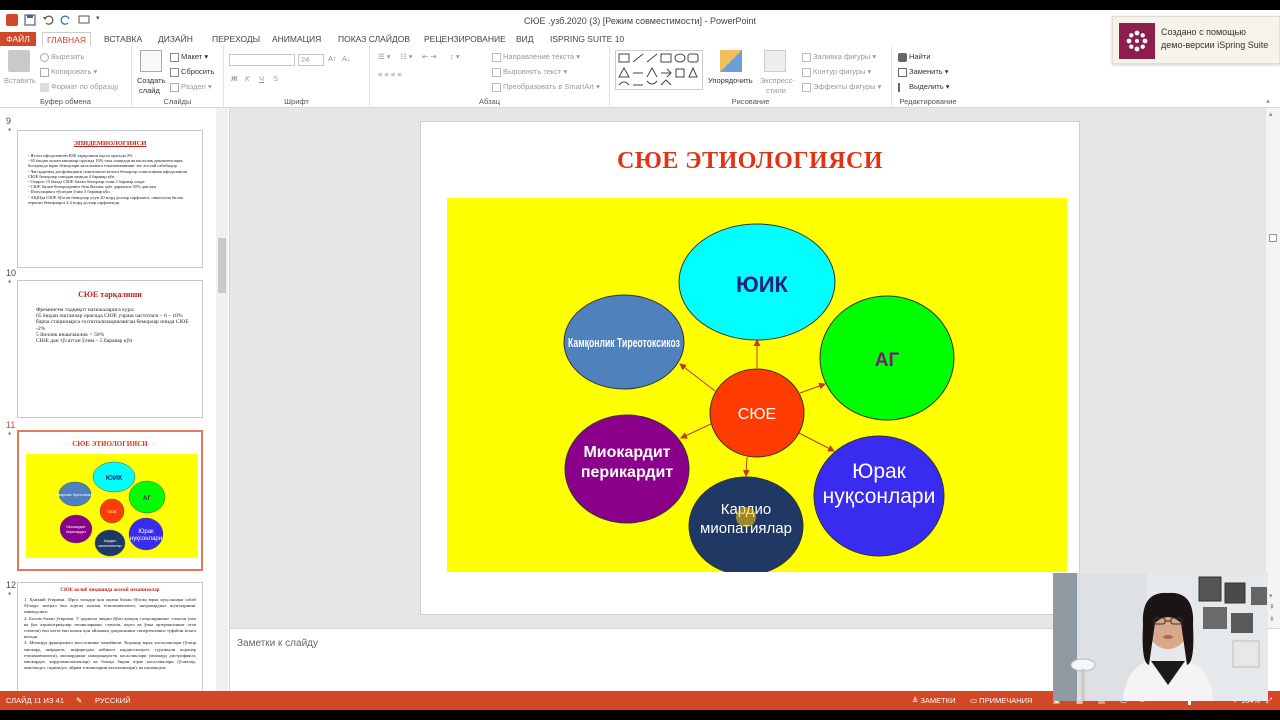 The image size is (1280, 720). What do you see at coordinates (151, 61) in the screenshot?
I see `new-slide-icon` at bounding box center [151, 61].